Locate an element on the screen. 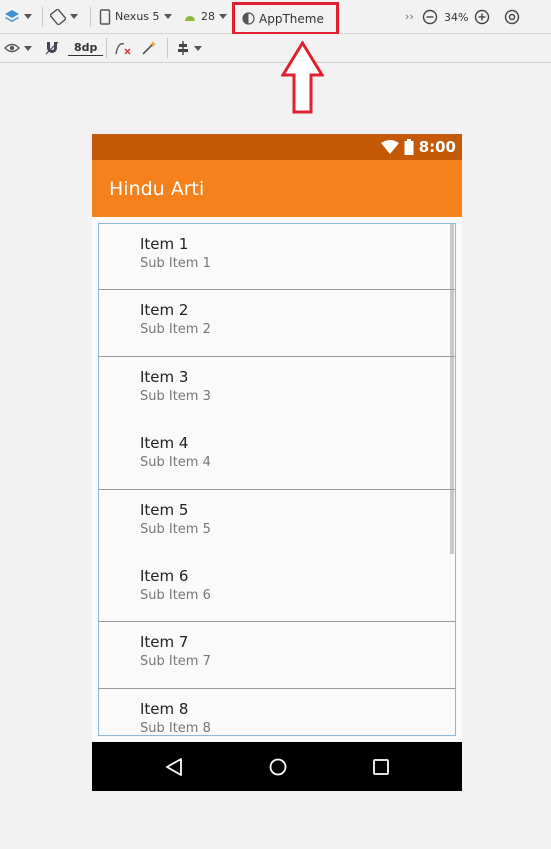  list-item-title: Item 1 is located at coordinates (164, 244).